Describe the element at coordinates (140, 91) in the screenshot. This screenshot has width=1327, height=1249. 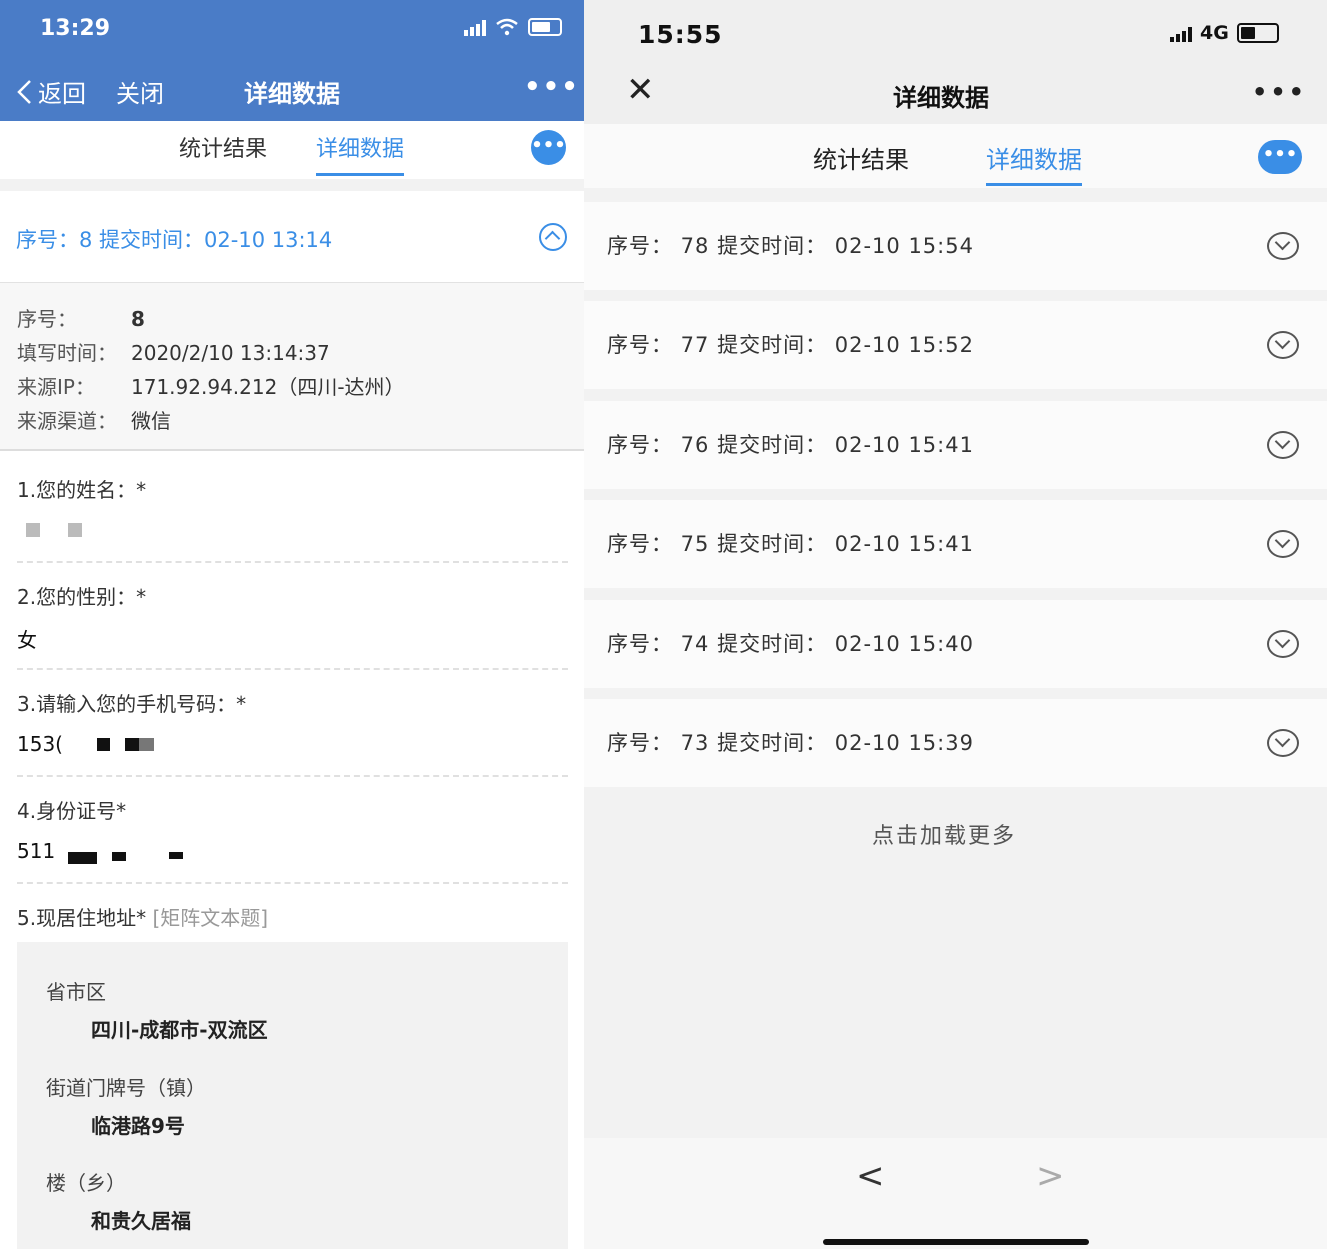
I see `close-button: 关闭` at that location.